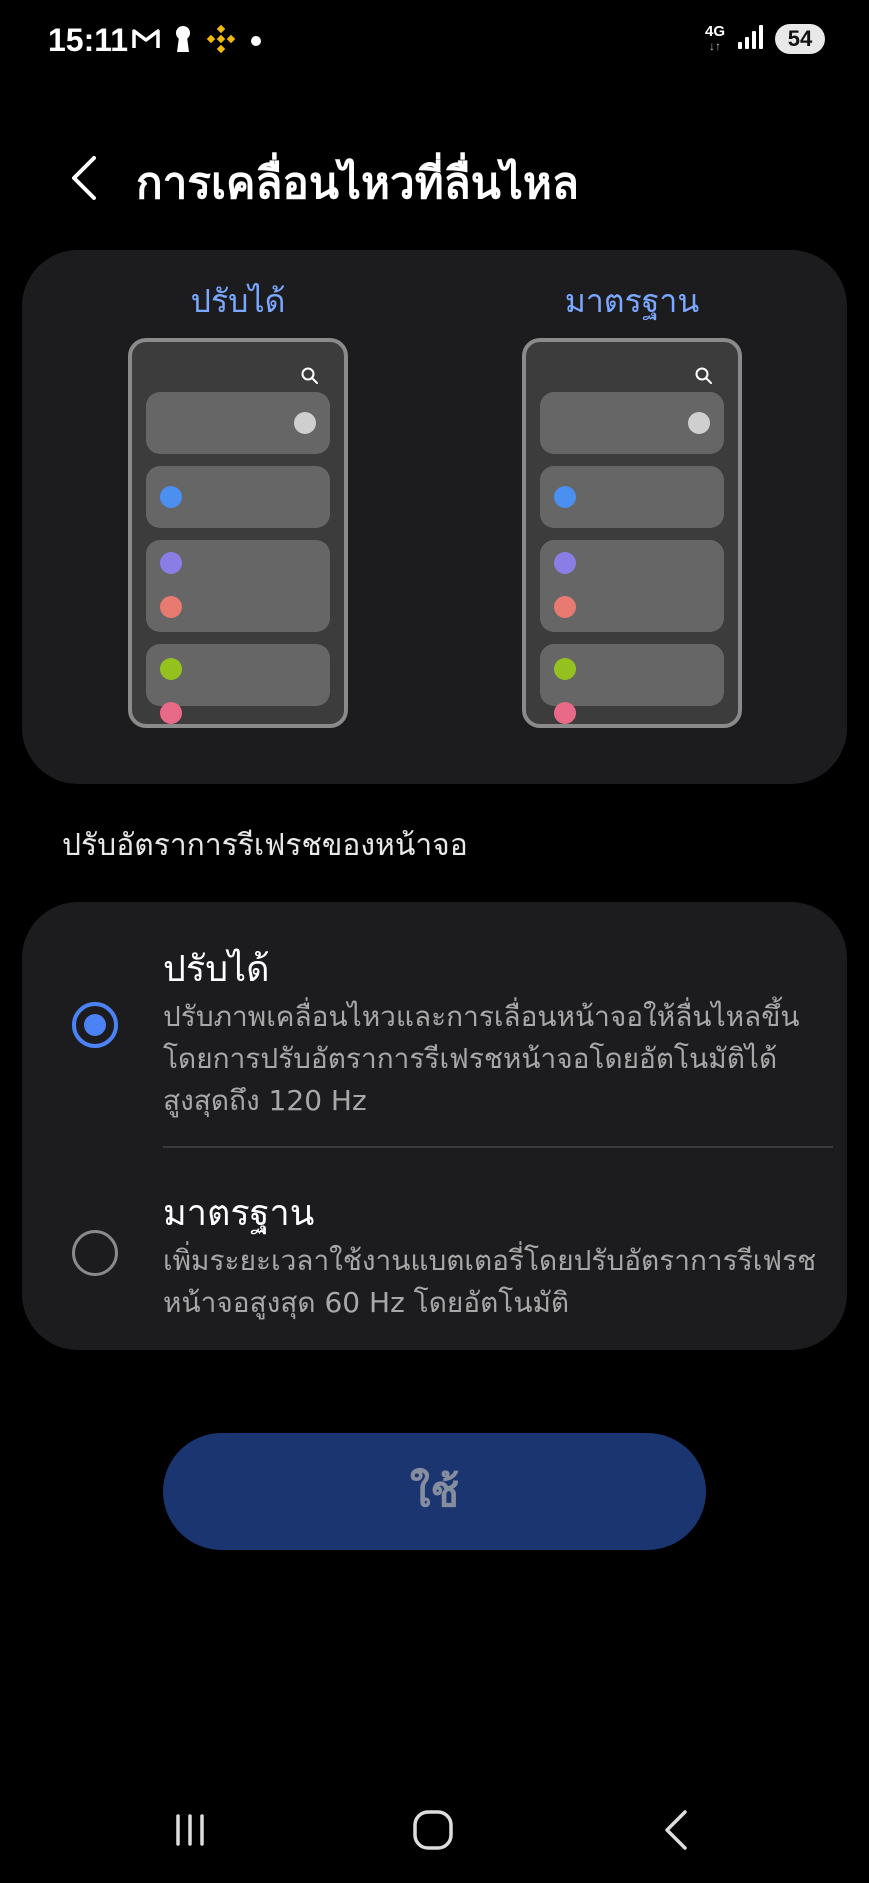  Describe the element at coordinates (265, 845) in the screenshot. I see `section-label: ปรับอัตราการรีเฟรชของหน้าจอ` at that location.